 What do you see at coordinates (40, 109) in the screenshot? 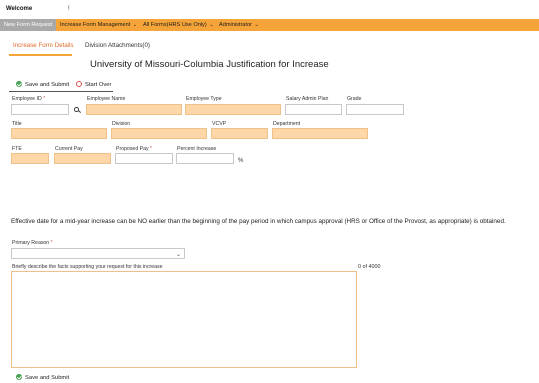
I see `employee-id-input` at bounding box center [40, 109].